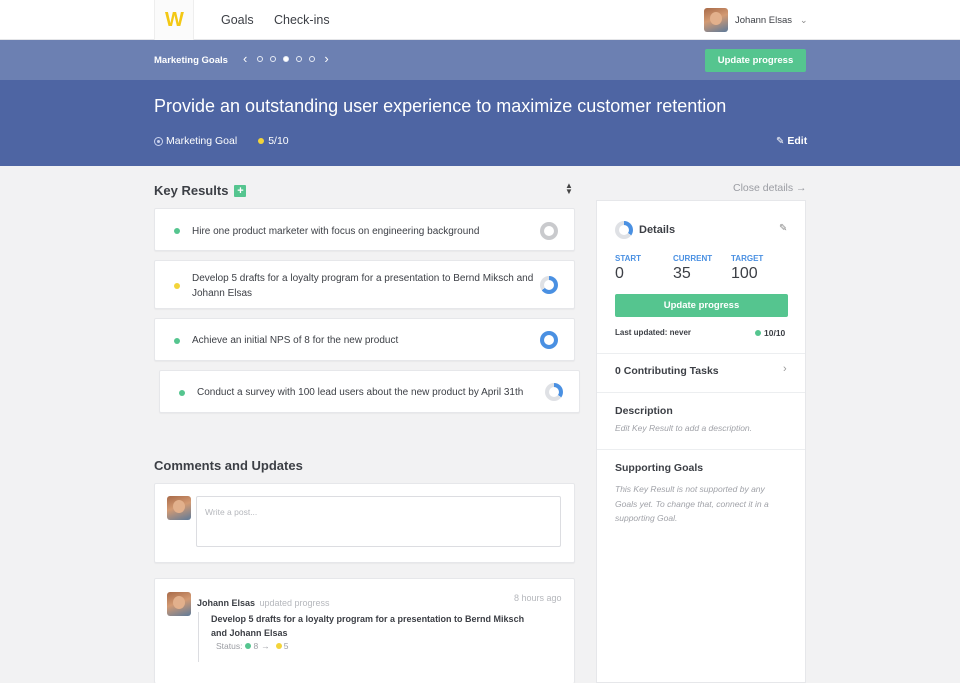 Image resolution: width=960 pixels, height=683 pixels. What do you see at coordinates (202, 141) in the screenshot?
I see `goal-type: Marketing Goal` at bounding box center [202, 141].